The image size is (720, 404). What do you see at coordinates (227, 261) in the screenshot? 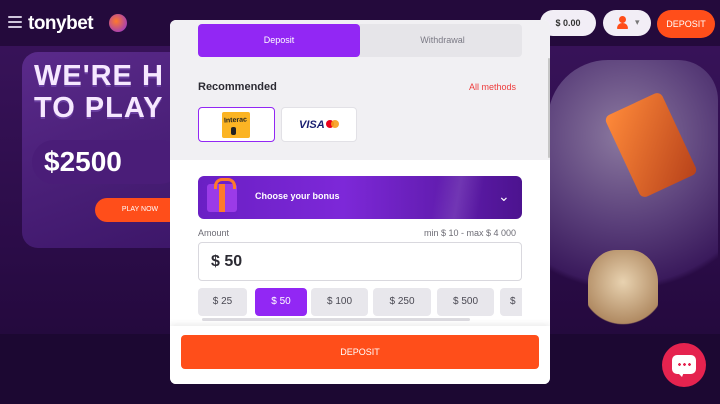
I see `amount-value: $ 50` at bounding box center [227, 261].